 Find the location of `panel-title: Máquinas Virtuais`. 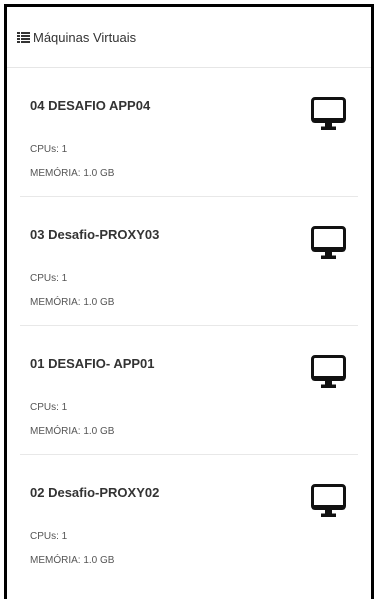

panel-title: Máquinas Virtuais is located at coordinates (85, 37).